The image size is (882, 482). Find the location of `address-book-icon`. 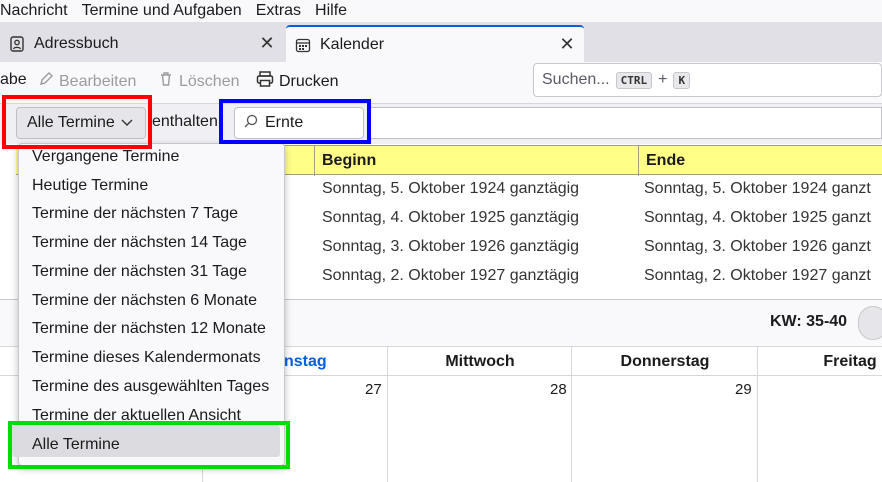

address-book-icon is located at coordinates (17, 44).